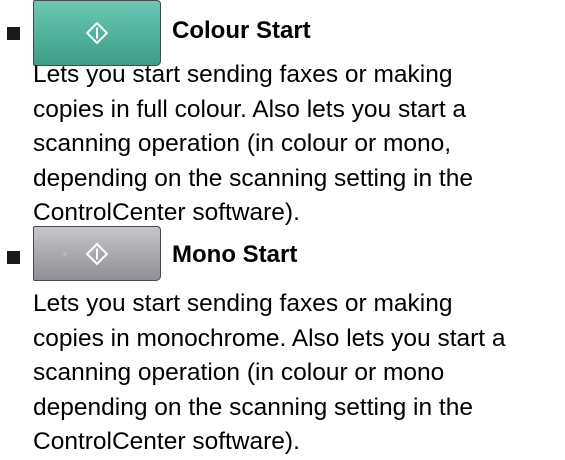 This screenshot has width=565, height=460. What do you see at coordinates (242, 143) in the screenshot?
I see `description-line: scanning operation (in colour or mono,` at bounding box center [242, 143].